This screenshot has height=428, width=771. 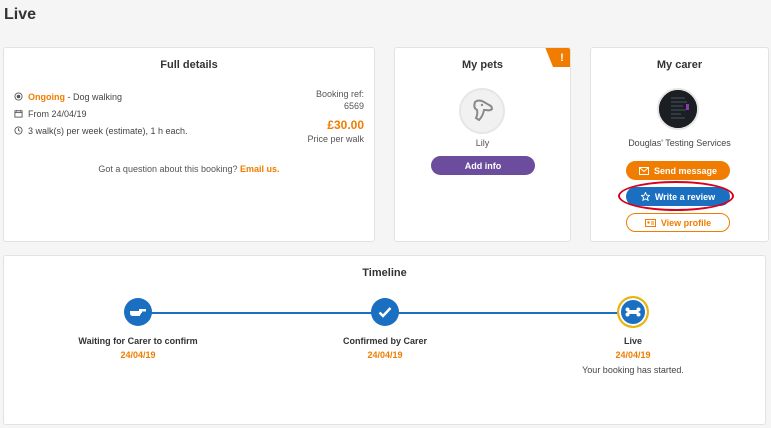 What do you see at coordinates (353, 106) in the screenshot?
I see `booking-ref-value: 6569` at bounding box center [353, 106].